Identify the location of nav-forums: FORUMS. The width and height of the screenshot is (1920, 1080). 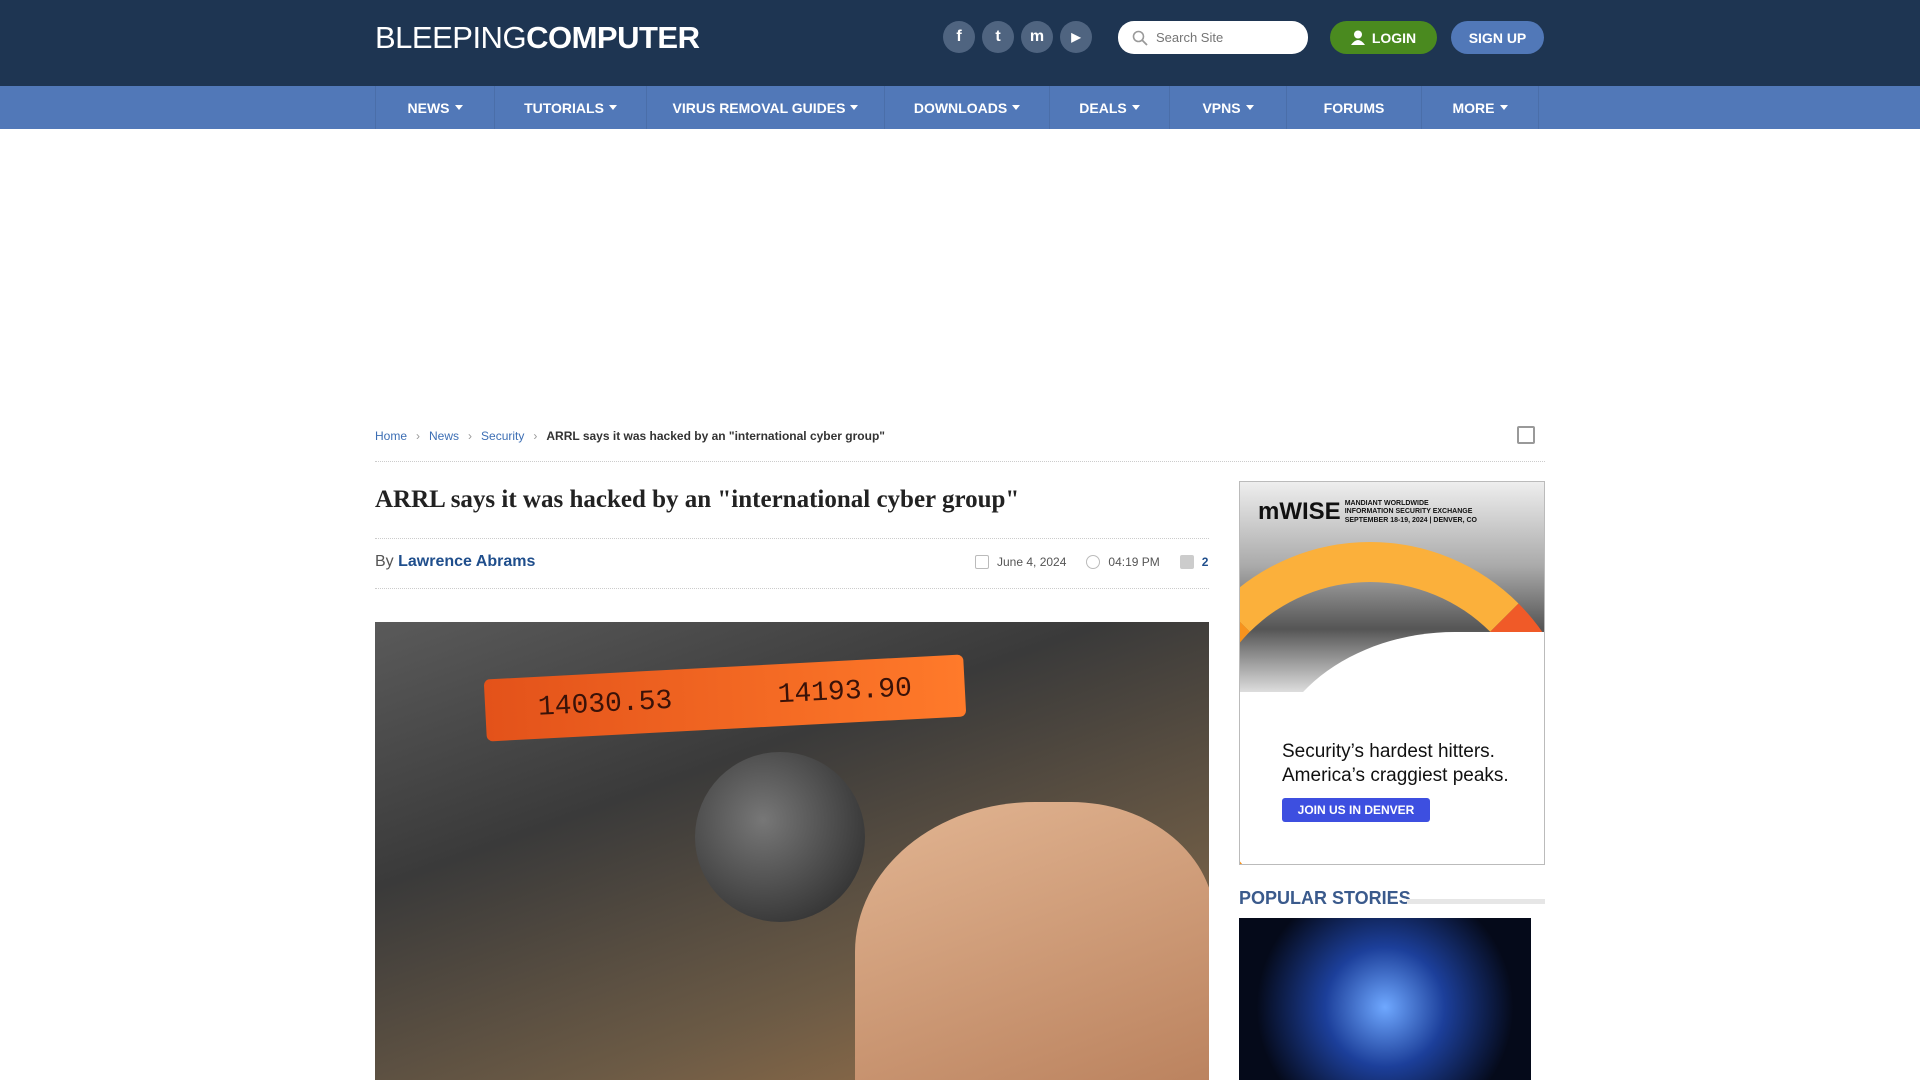
(1353, 107).